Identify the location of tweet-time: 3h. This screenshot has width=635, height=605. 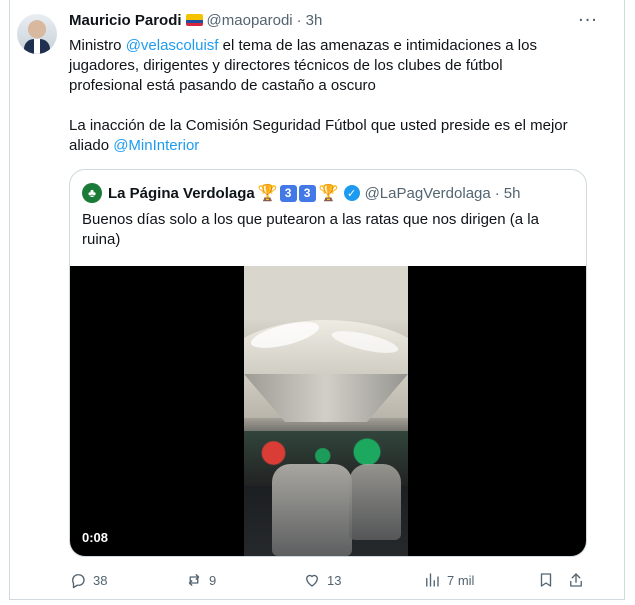
(314, 20).